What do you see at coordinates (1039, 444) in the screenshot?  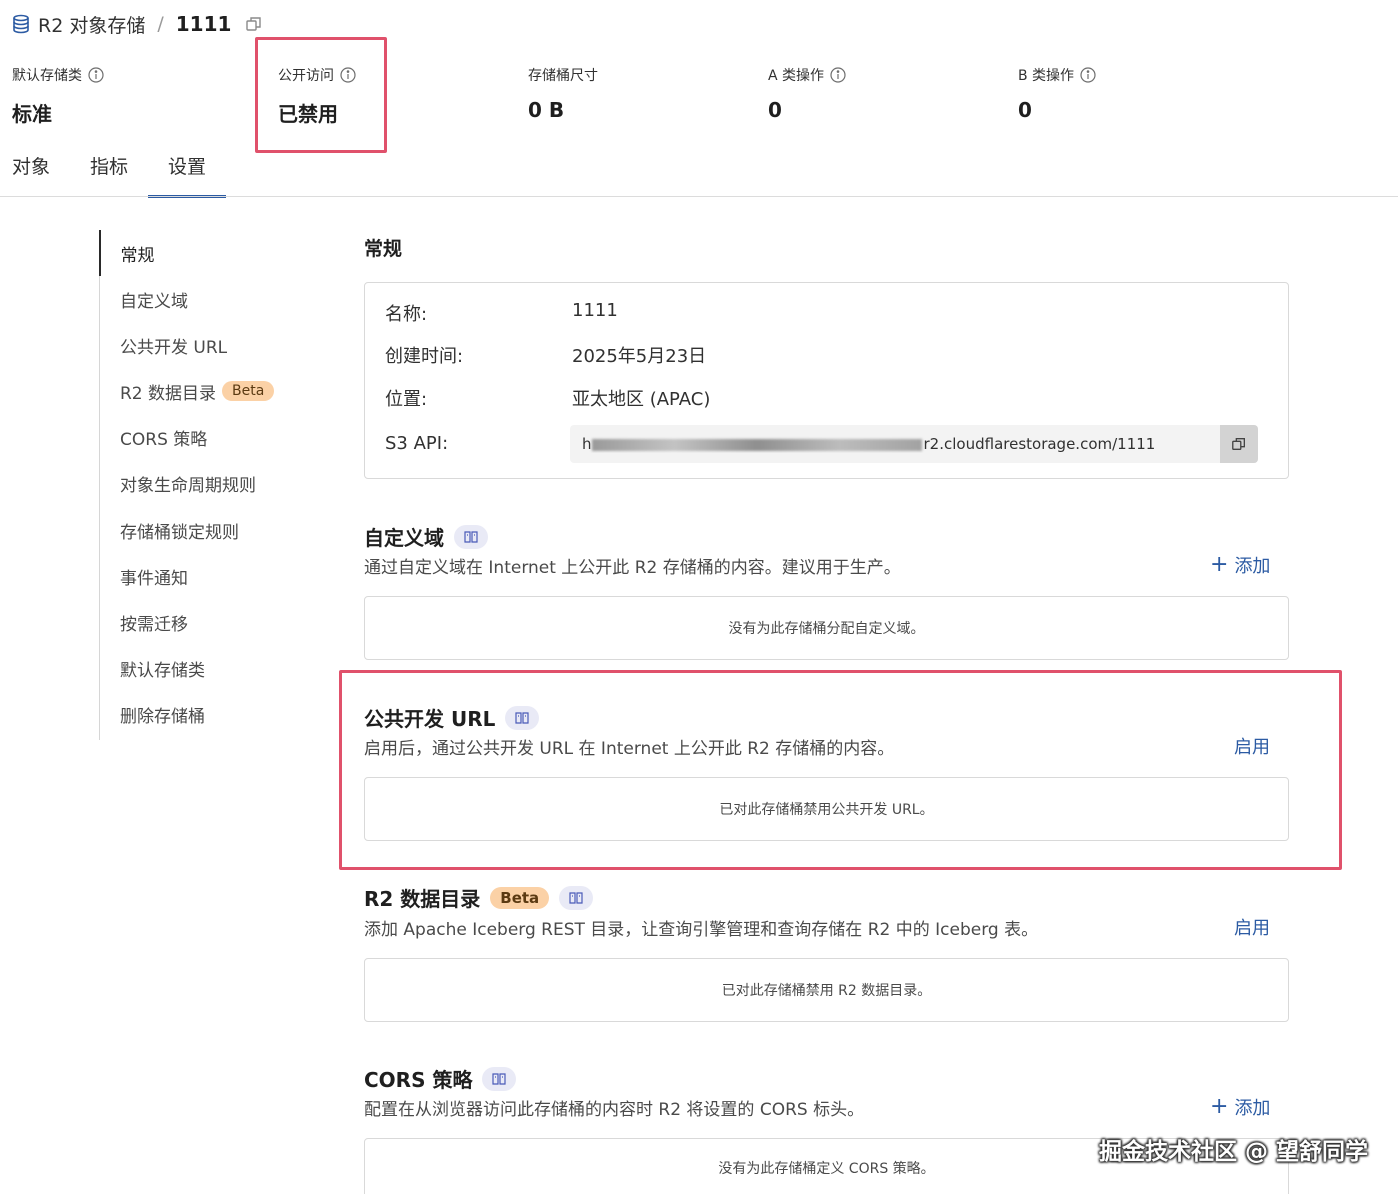 I see `s3-api-suffix: r2.cloudflarestorage.com/1111` at bounding box center [1039, 444].